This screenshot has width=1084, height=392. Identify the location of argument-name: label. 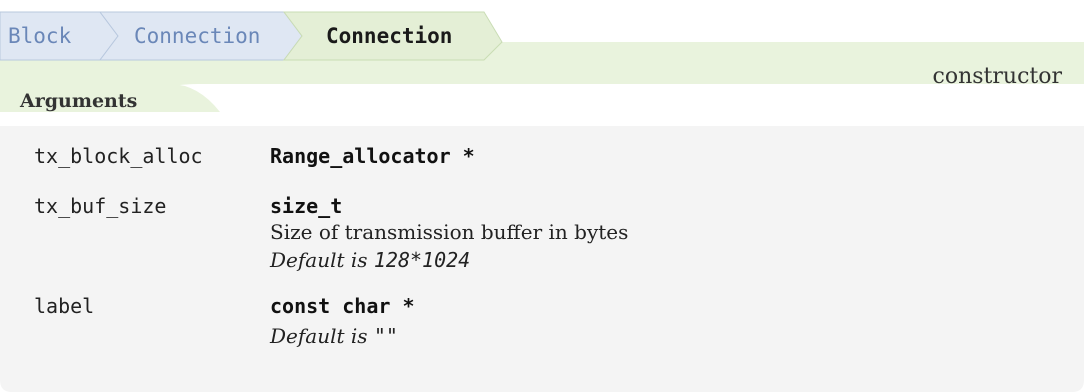
(64, 306).